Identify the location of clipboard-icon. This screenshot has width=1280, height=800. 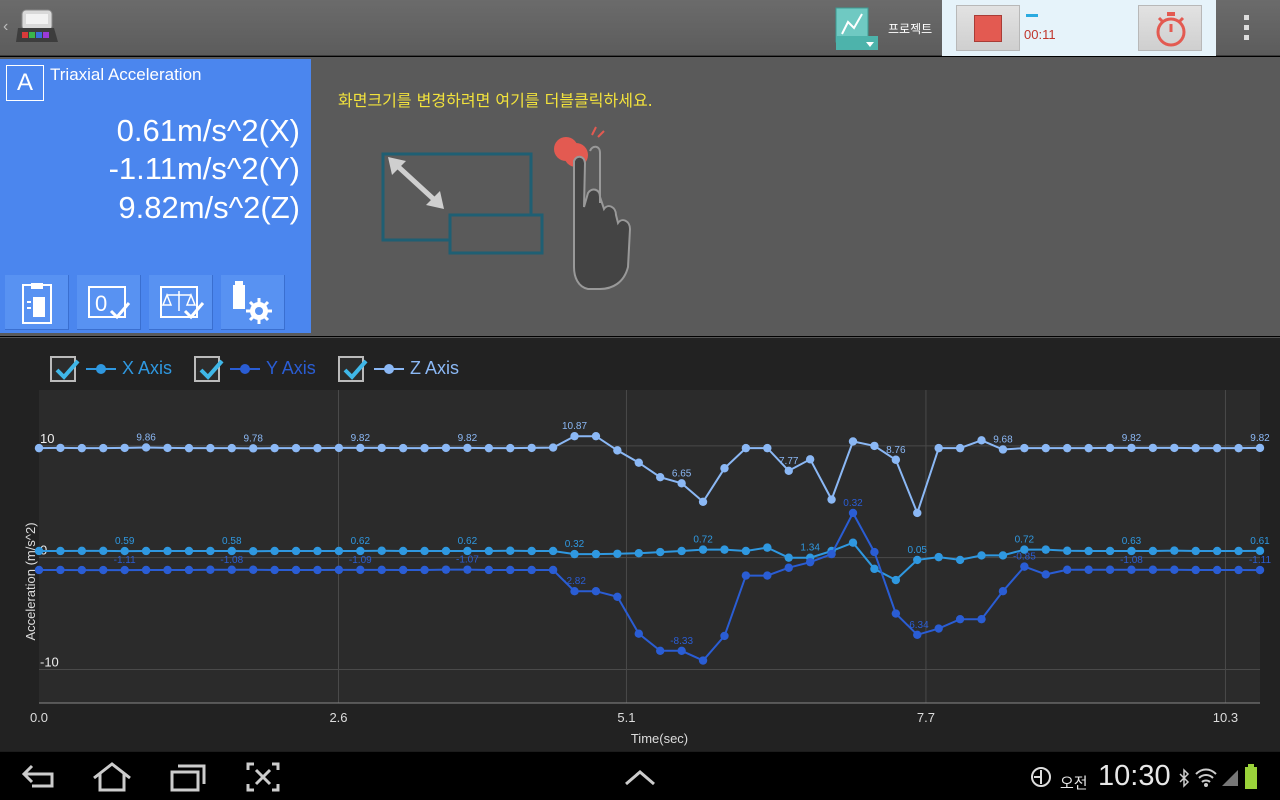
(37, 303).